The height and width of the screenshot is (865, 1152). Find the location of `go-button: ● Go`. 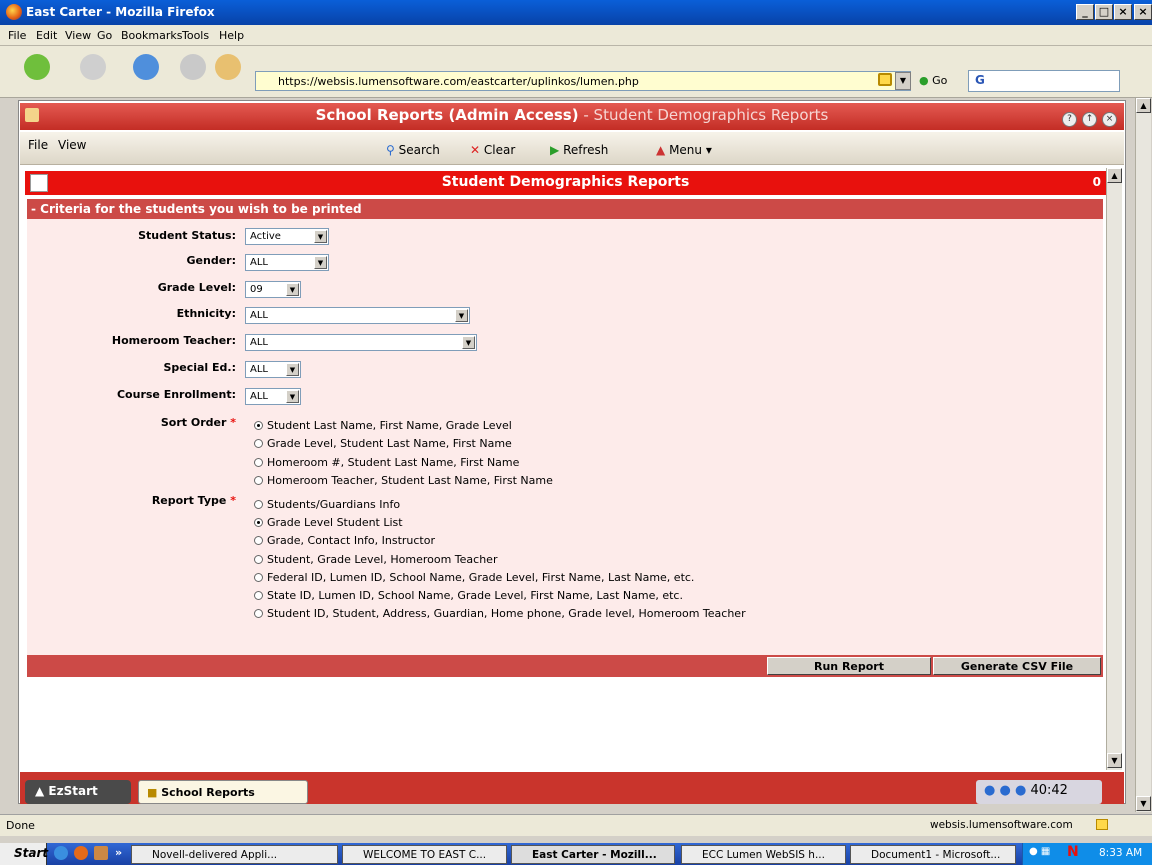

go-button: ● Go is located at coordinates (933, 80).